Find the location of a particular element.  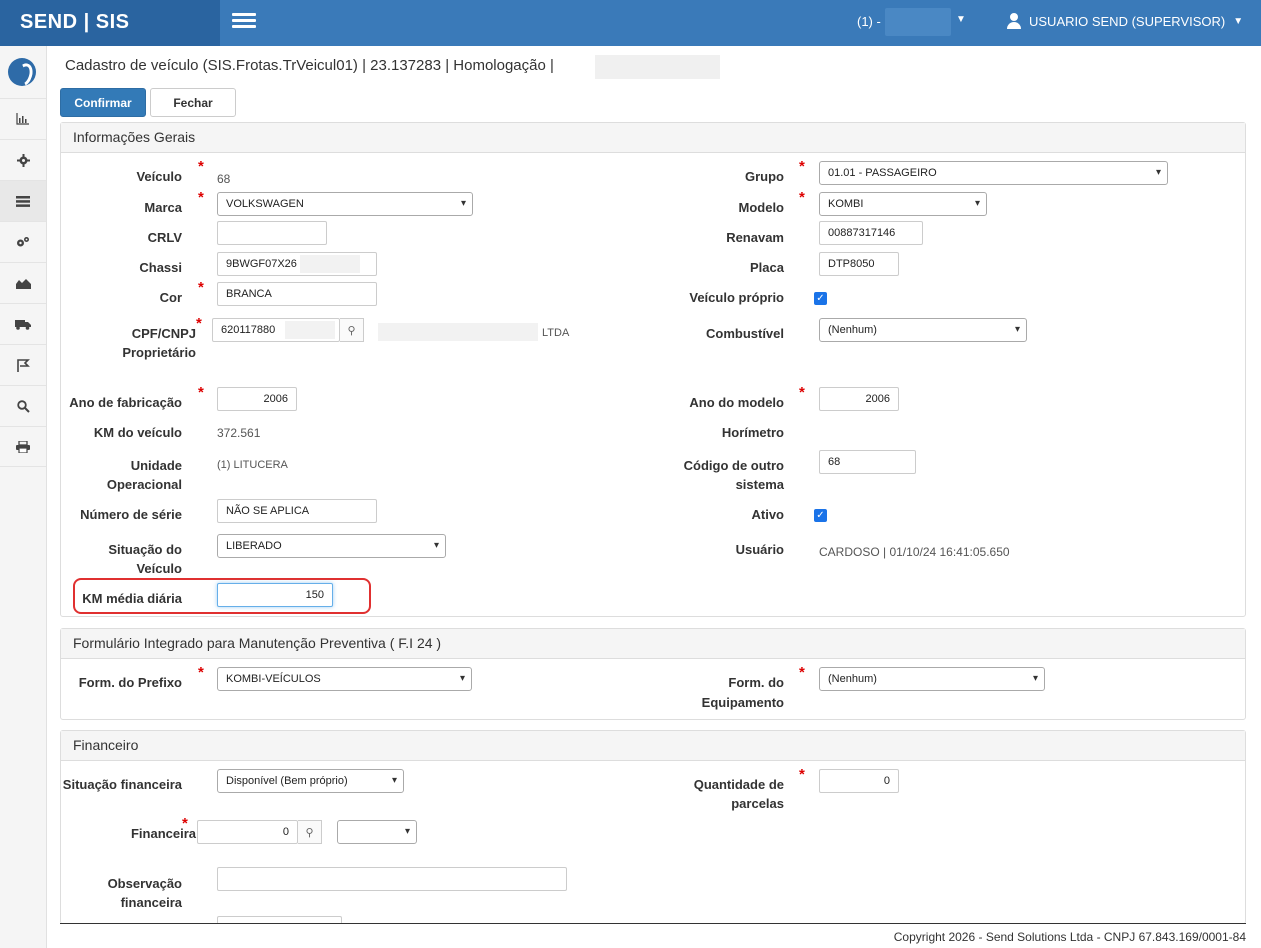

model-year-input: 2006 is located at coordinates (859, 399).